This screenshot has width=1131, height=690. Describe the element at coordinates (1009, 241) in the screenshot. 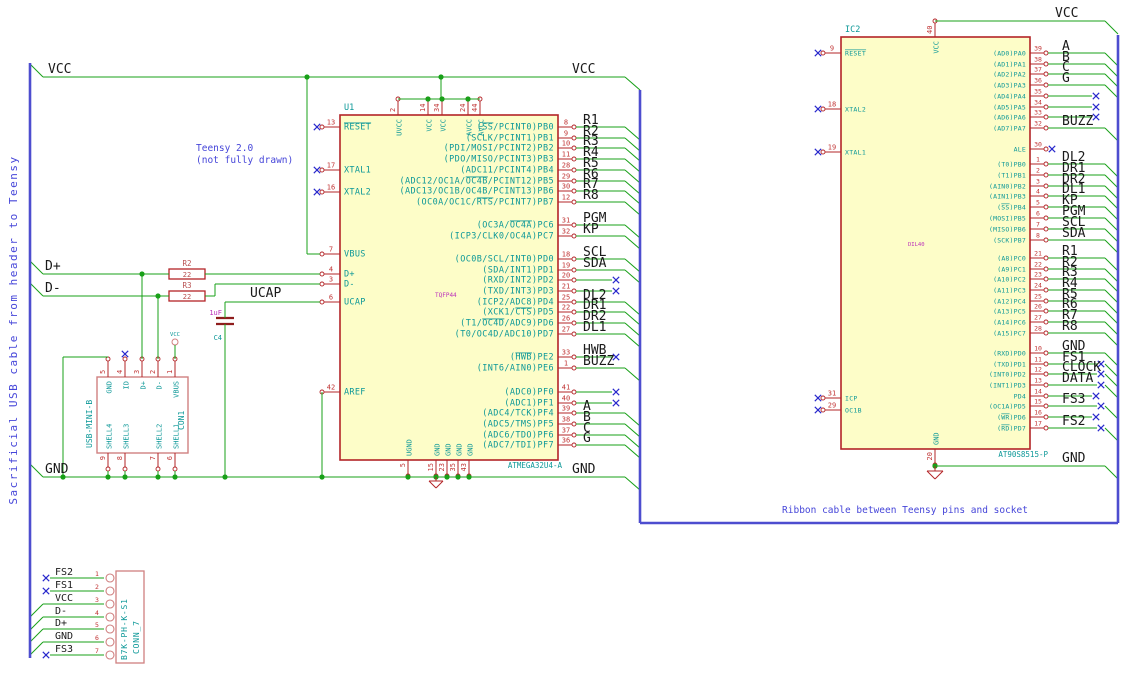

I see `pin-name: (SCK)PB7` at that location.